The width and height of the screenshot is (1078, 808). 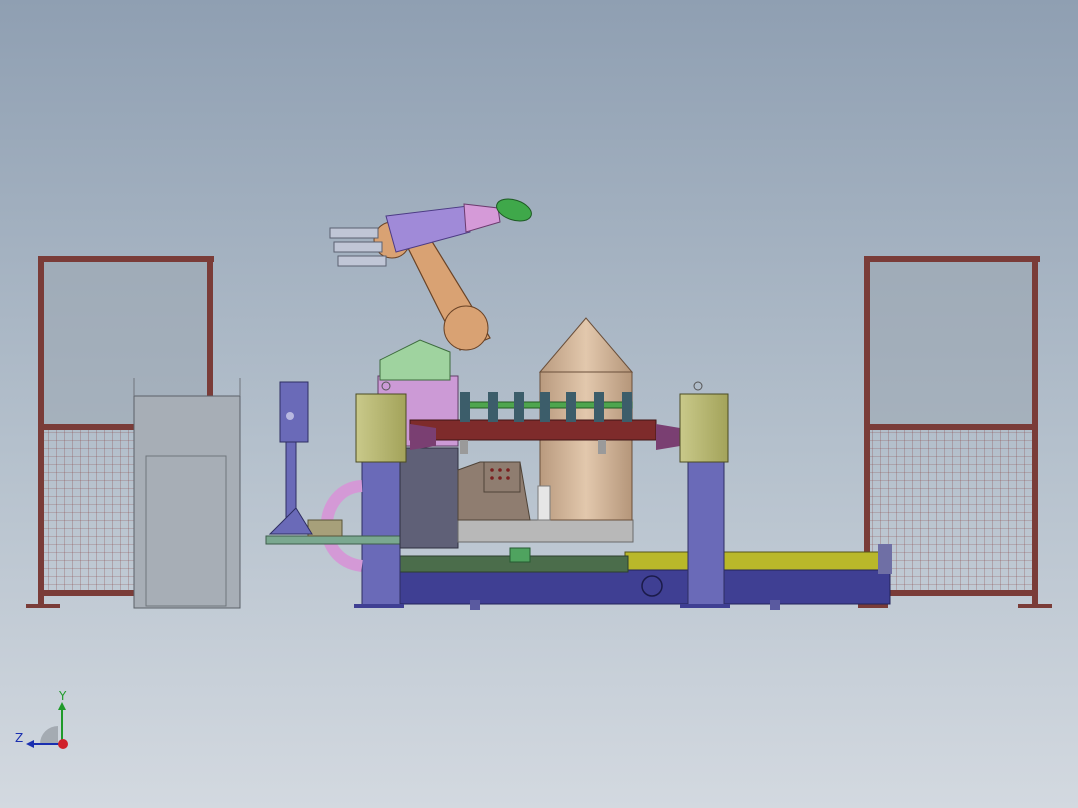 I want to click on right-motor-housing, so click(x=704, y=428).